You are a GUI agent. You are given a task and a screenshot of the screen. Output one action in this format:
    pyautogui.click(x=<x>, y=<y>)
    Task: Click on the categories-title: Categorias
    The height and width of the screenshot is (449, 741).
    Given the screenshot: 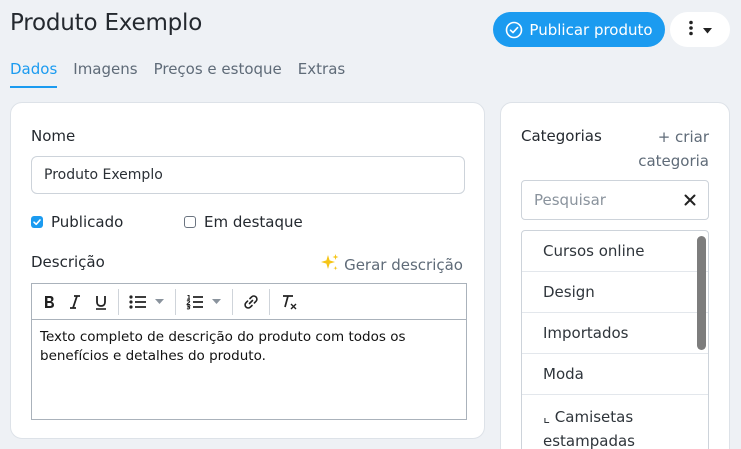 What is the action you would take?
    pyautogui.click(x=561, y=136)
    